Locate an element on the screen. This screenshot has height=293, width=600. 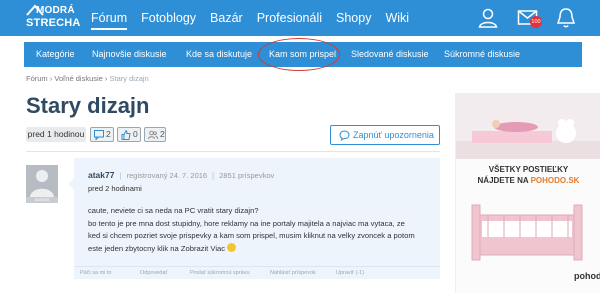
user-icon is located at coordinates (488, 18).